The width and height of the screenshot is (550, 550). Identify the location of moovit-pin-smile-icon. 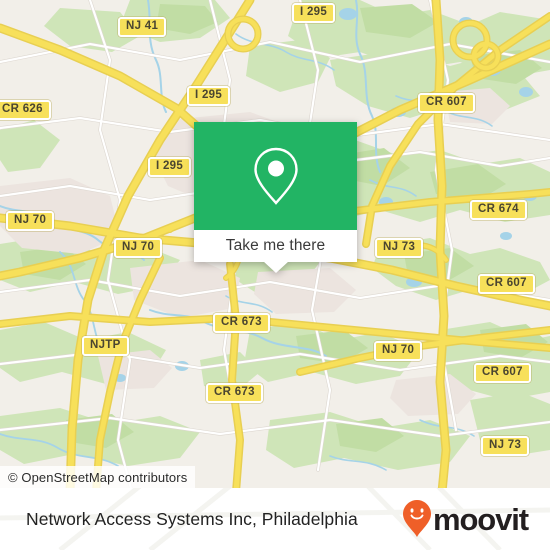
(416, 518).